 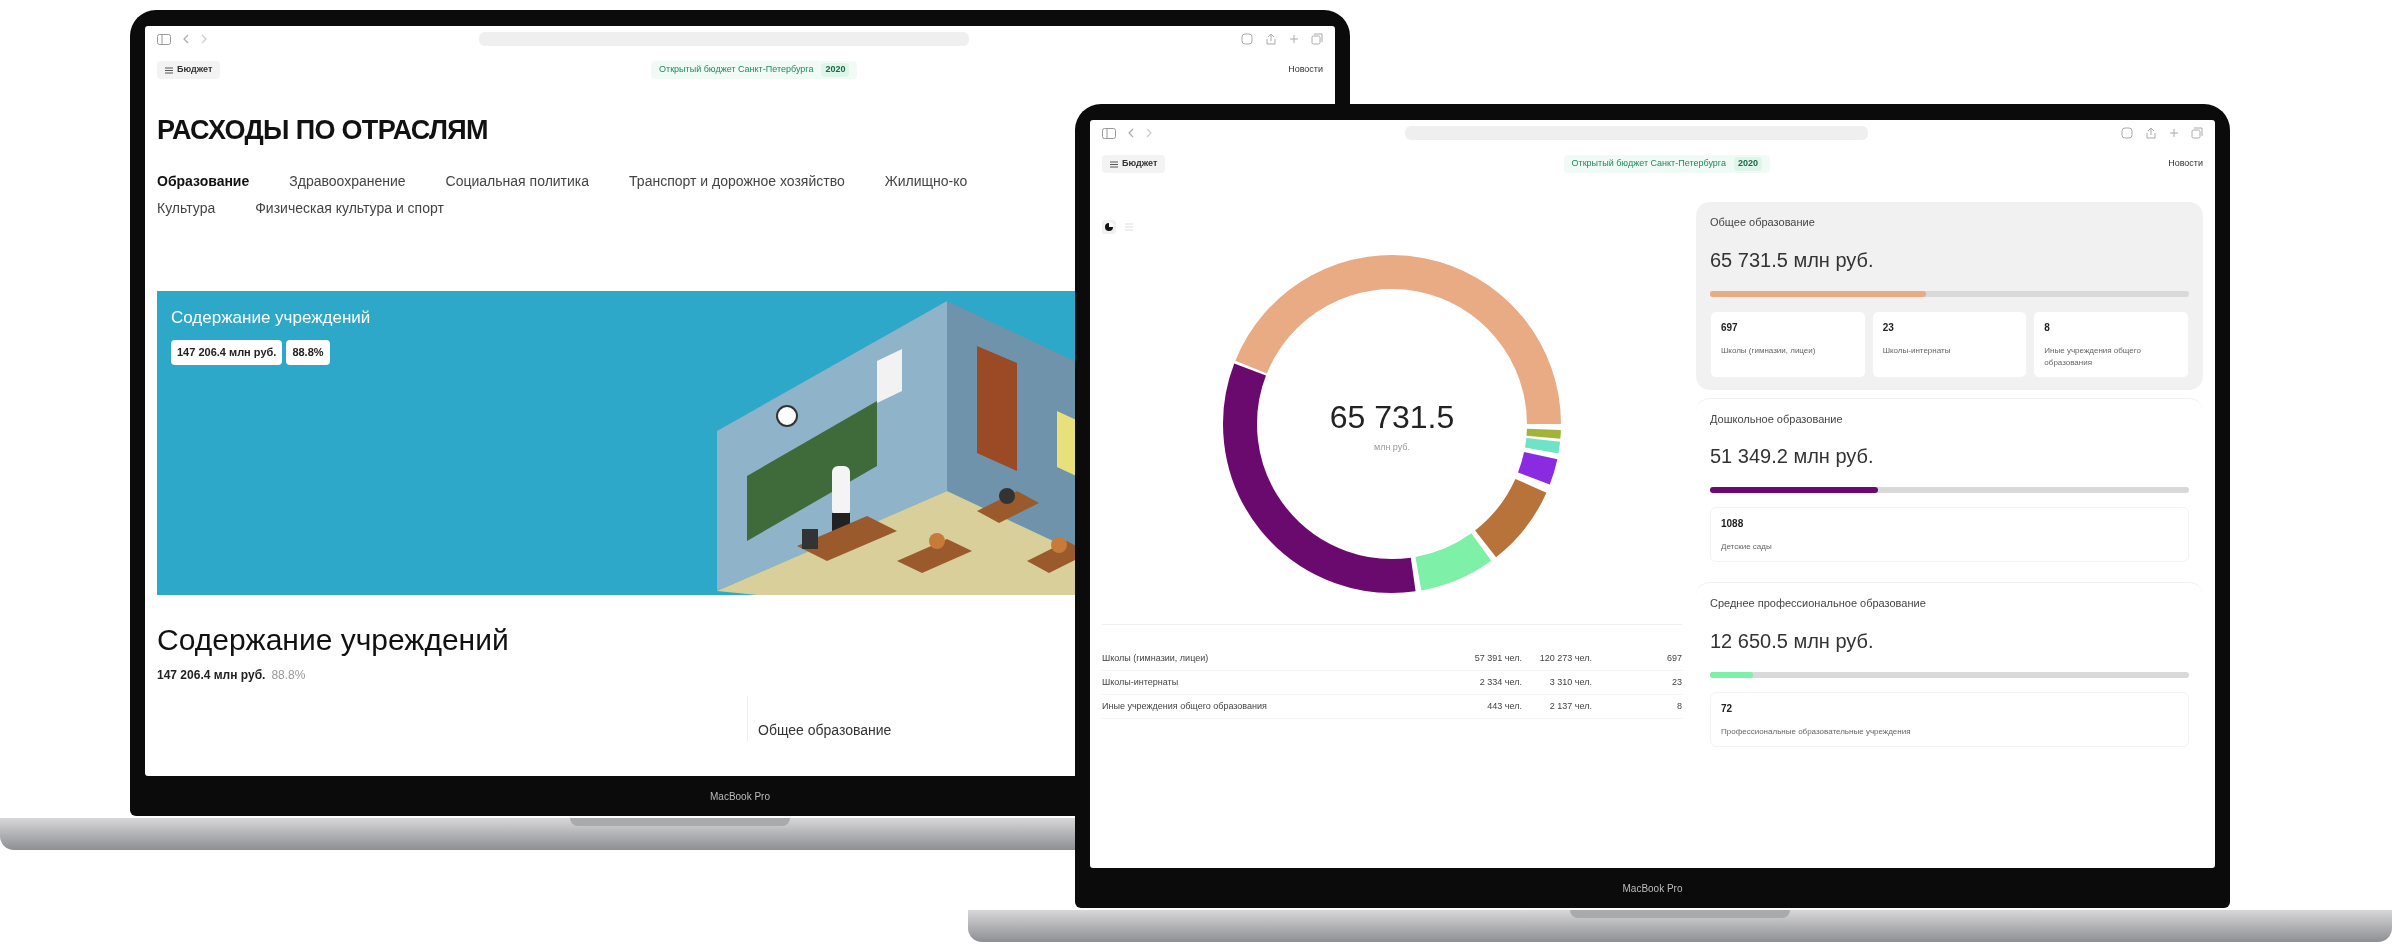 I want to click on section-title: Содержание учреждений, so click(x=333, y=639).